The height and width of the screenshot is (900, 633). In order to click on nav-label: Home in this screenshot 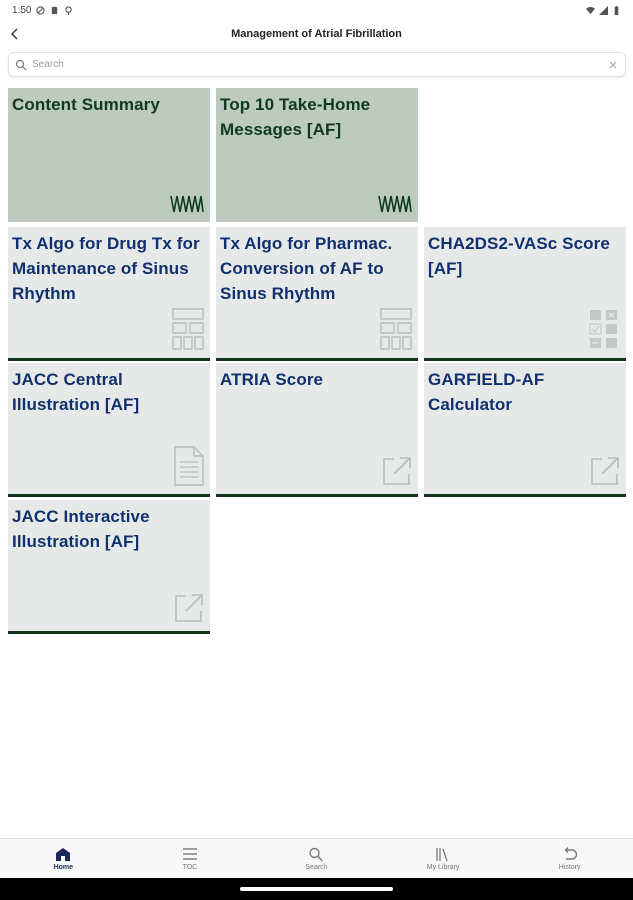, I will do `click(63, 867)`.